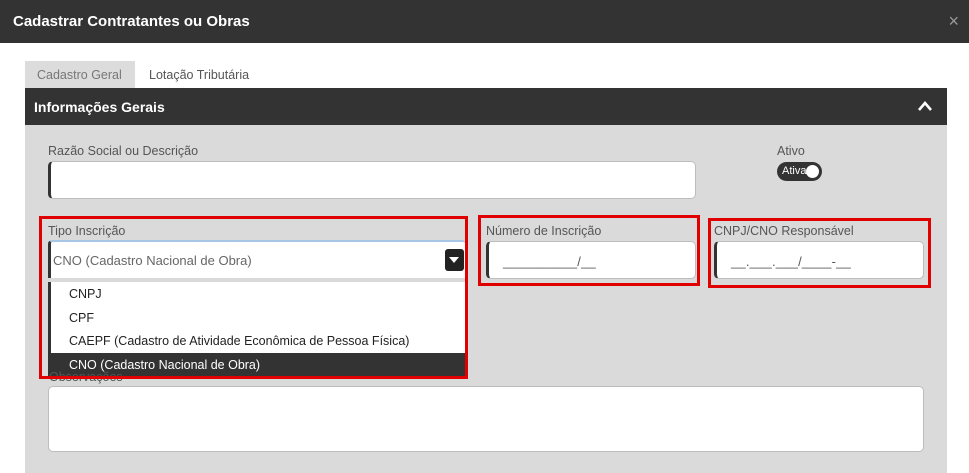  What do you see at coordinates (784, 231) in the screenshot?
I see `cnpj-cno-responsavel-label: CNPJ/CNO Responsável` at bounding box center [784, 231].